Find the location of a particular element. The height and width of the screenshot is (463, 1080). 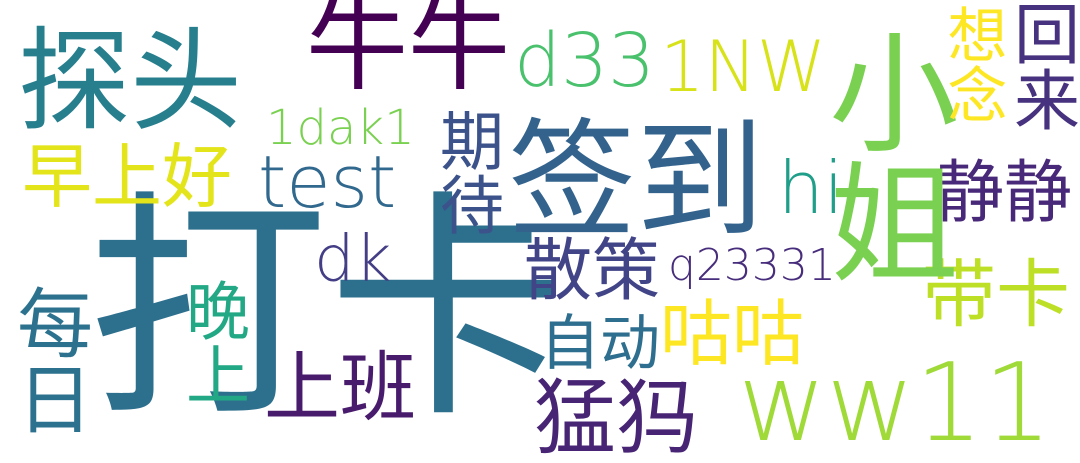

word-xiangnian: 想念 is located at coordinates (972, 64).